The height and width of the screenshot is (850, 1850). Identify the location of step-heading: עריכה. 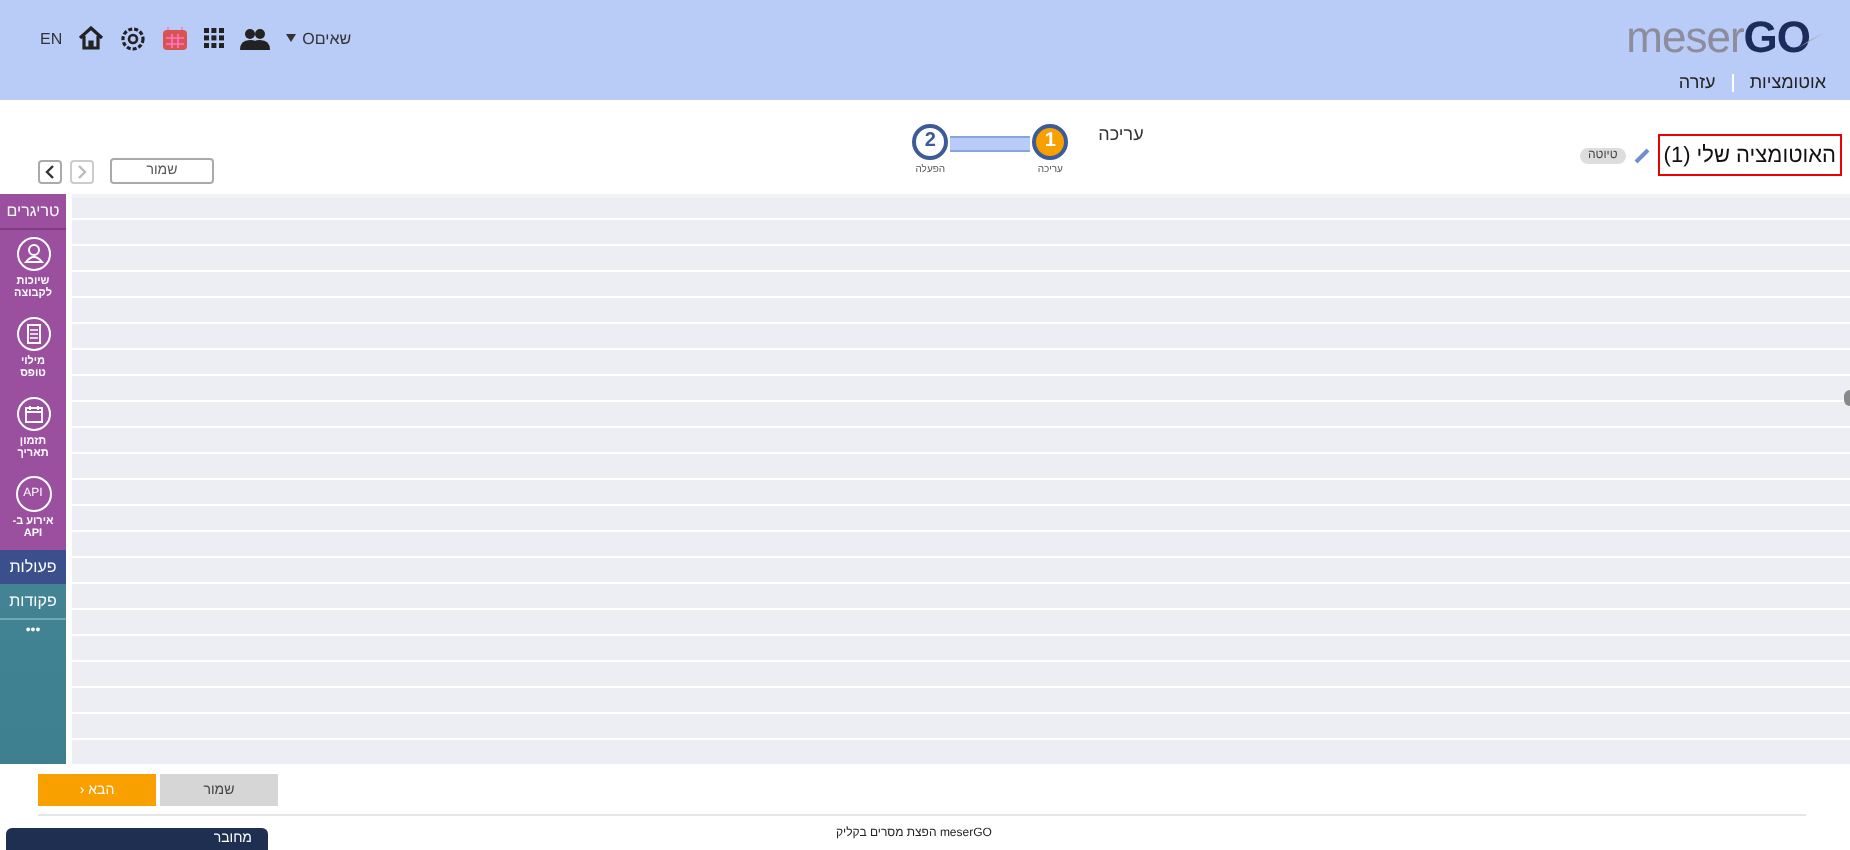
(1121, 136).